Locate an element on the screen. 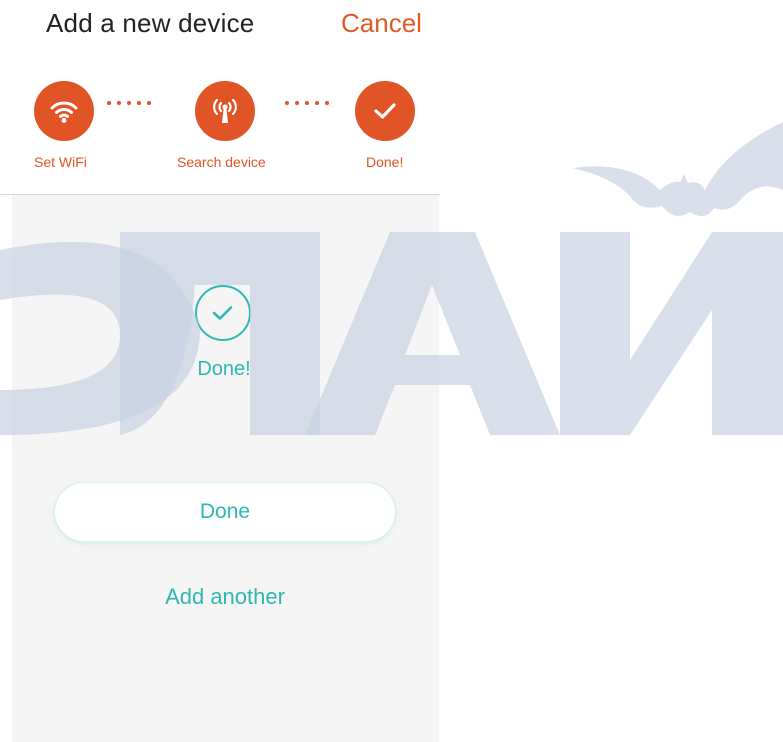  step-search-device is located at coordinates (225, 111).